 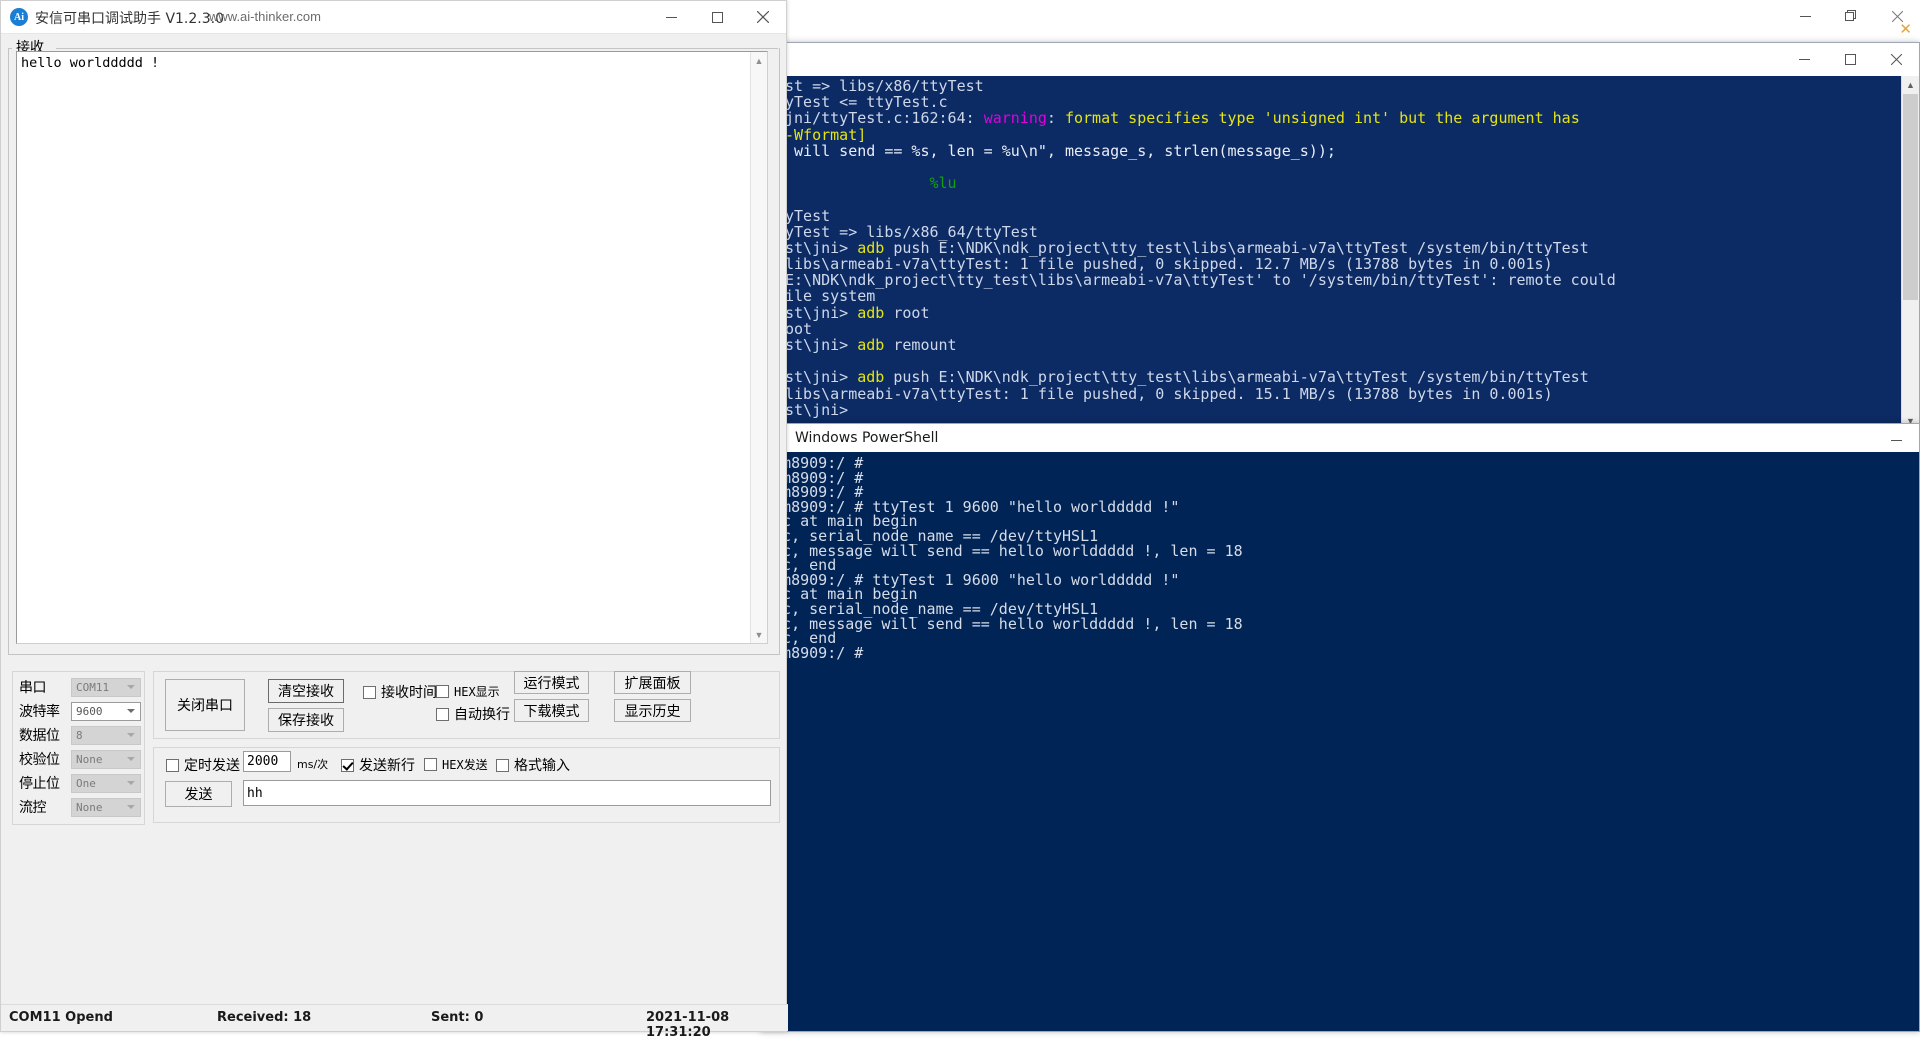 What do you see at coordinates (477, 692) in the screenshot?
I see `hex-display-label: HEX显示` at bounding box center [477, 692].